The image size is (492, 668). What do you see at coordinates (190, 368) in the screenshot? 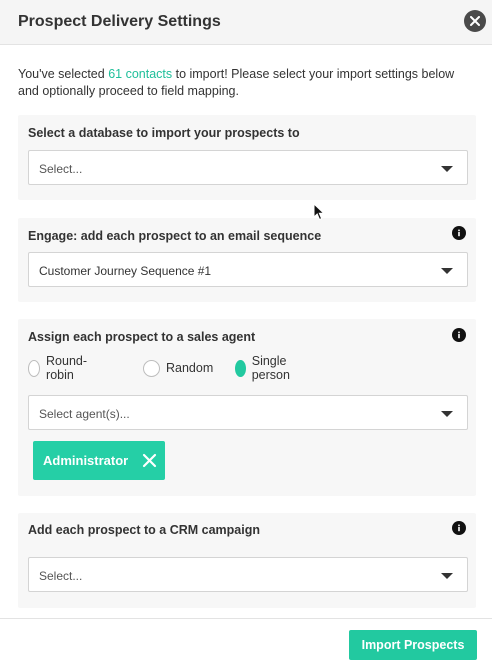
I see `radio-label: Random` at bounding box center [190, 368].